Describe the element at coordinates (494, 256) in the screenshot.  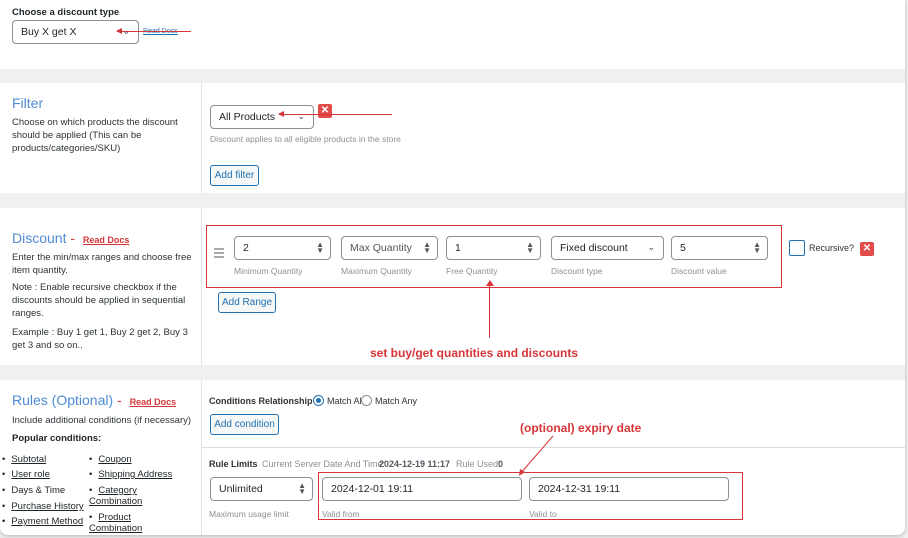
I see `quantity-highlight-box` at that location.